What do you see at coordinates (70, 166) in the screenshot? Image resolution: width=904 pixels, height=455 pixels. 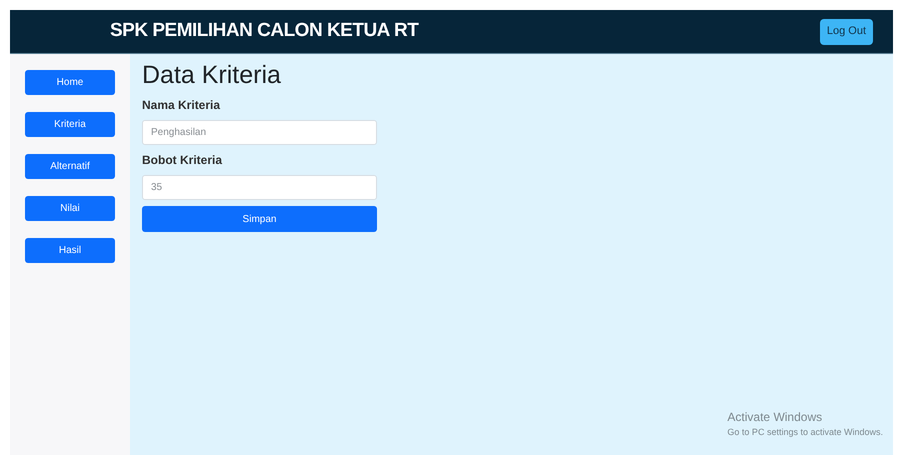 I see `nav-button: Alternatif` at bounding box center [70, 166].